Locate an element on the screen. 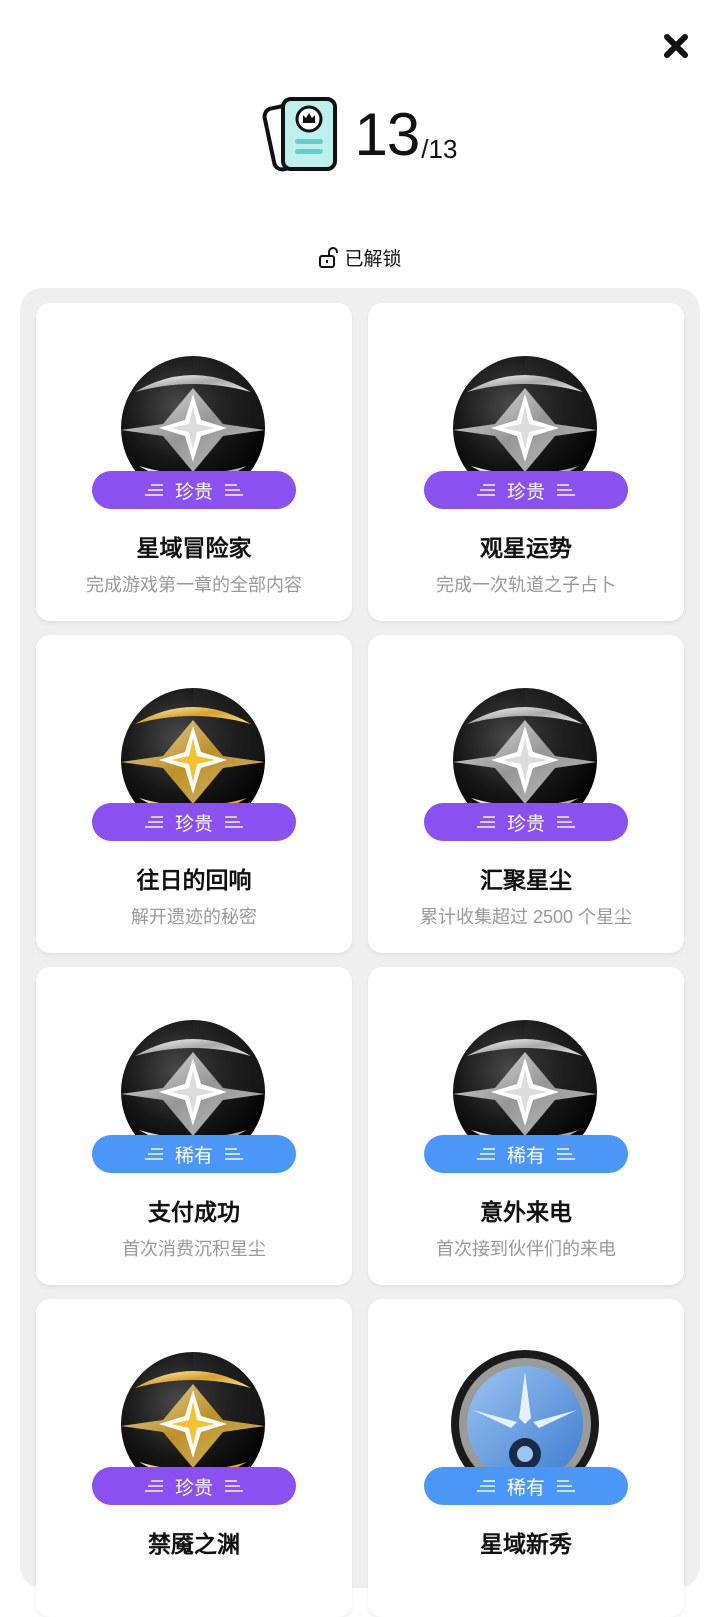 The width and height of the screenshot is (720, 1617). collection-header: 13 /13 is located at coordinates (360, 135).